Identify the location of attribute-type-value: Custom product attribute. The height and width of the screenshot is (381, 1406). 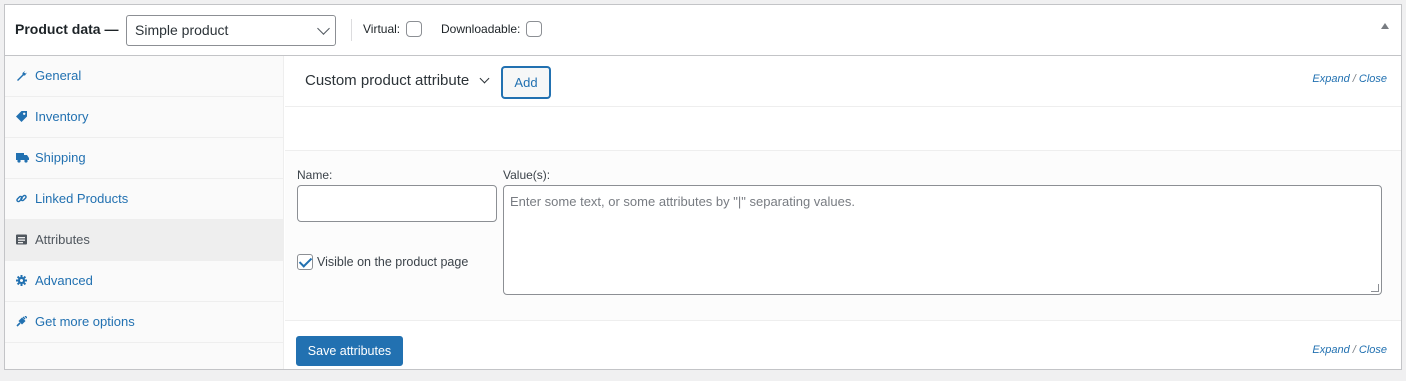
(387, 80).